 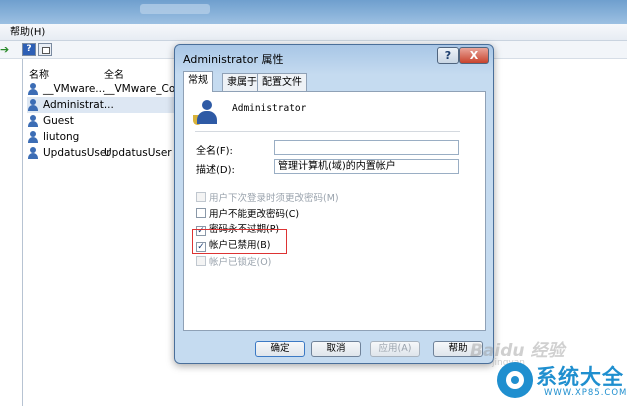 What do you see at coordinates (474, 55) in the screenshot?
I see `close-button: X` at bounding box center [474, 55].